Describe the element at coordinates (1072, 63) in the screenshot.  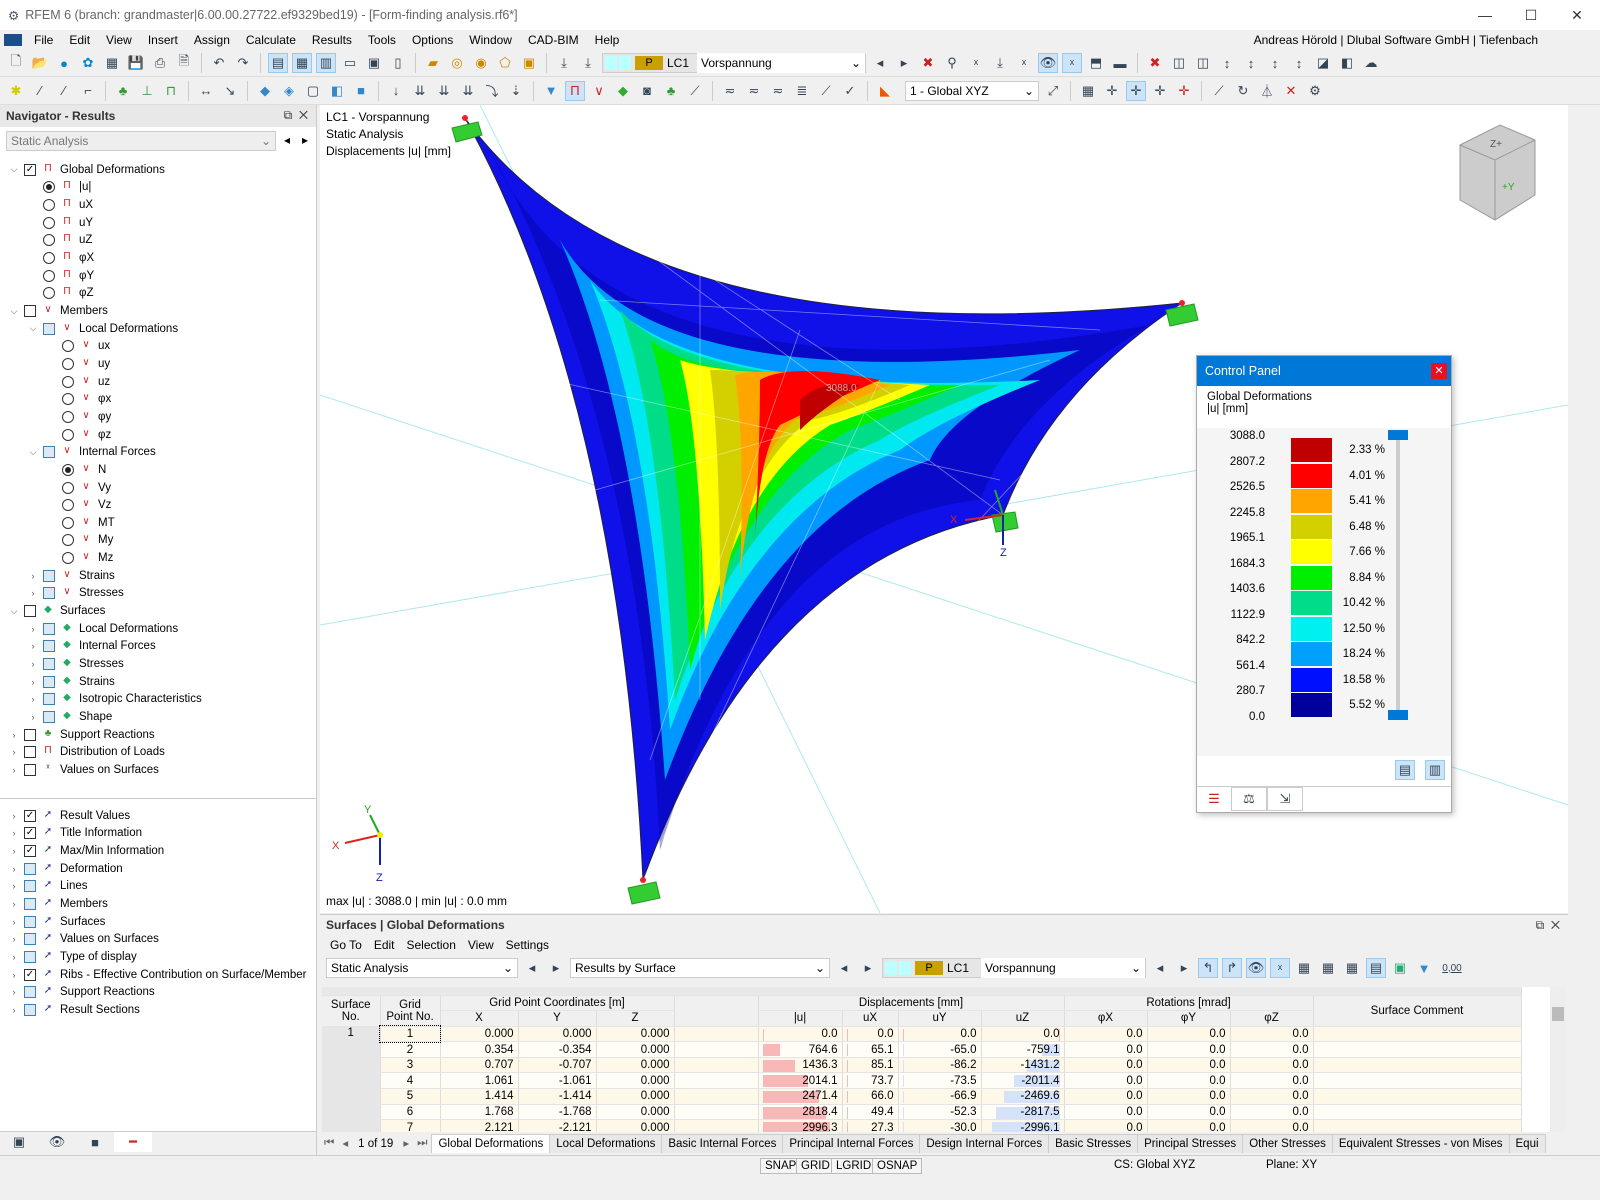
I see `show-values-icon: ˣ` at that location.